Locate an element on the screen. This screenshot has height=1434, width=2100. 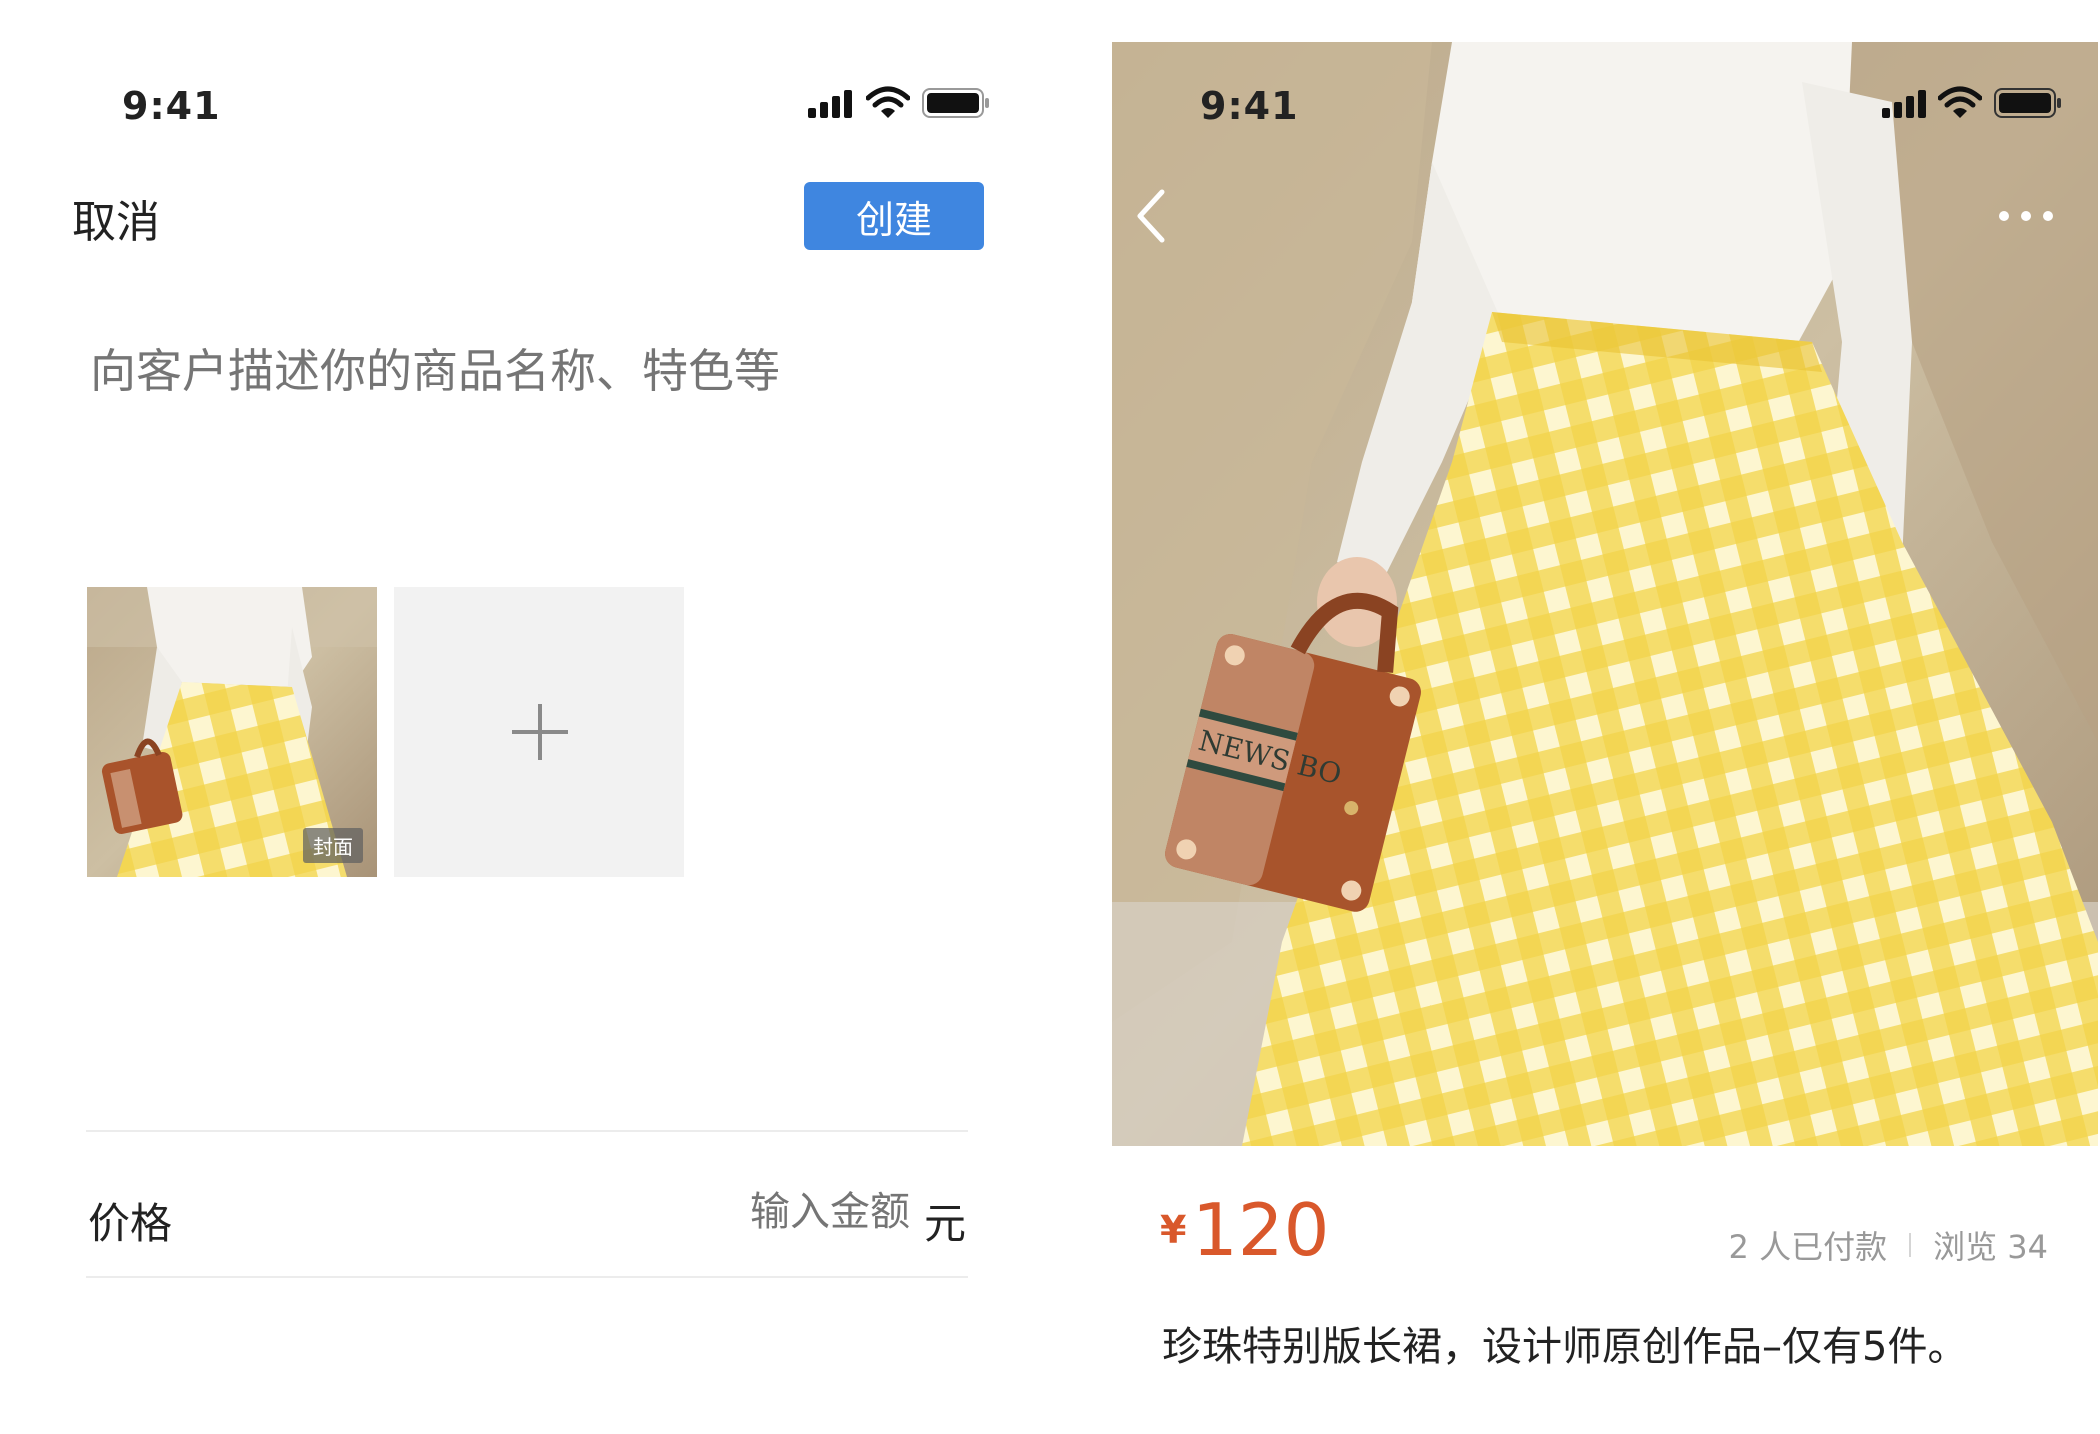
create-button: 创建 is located at coordinates (894, 216).